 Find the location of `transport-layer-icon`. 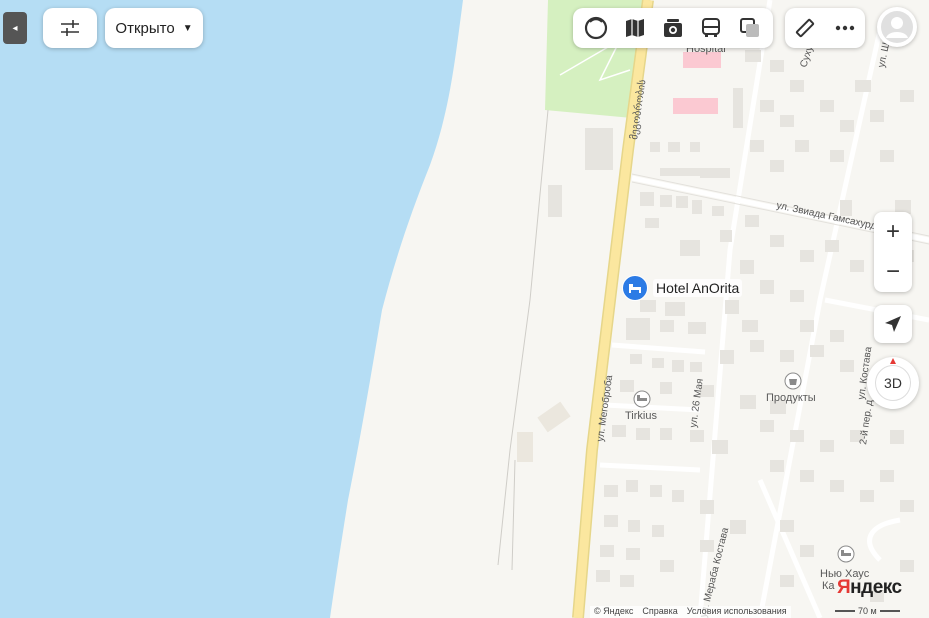

transport-layer-icon is located at coordinates (711, 28).